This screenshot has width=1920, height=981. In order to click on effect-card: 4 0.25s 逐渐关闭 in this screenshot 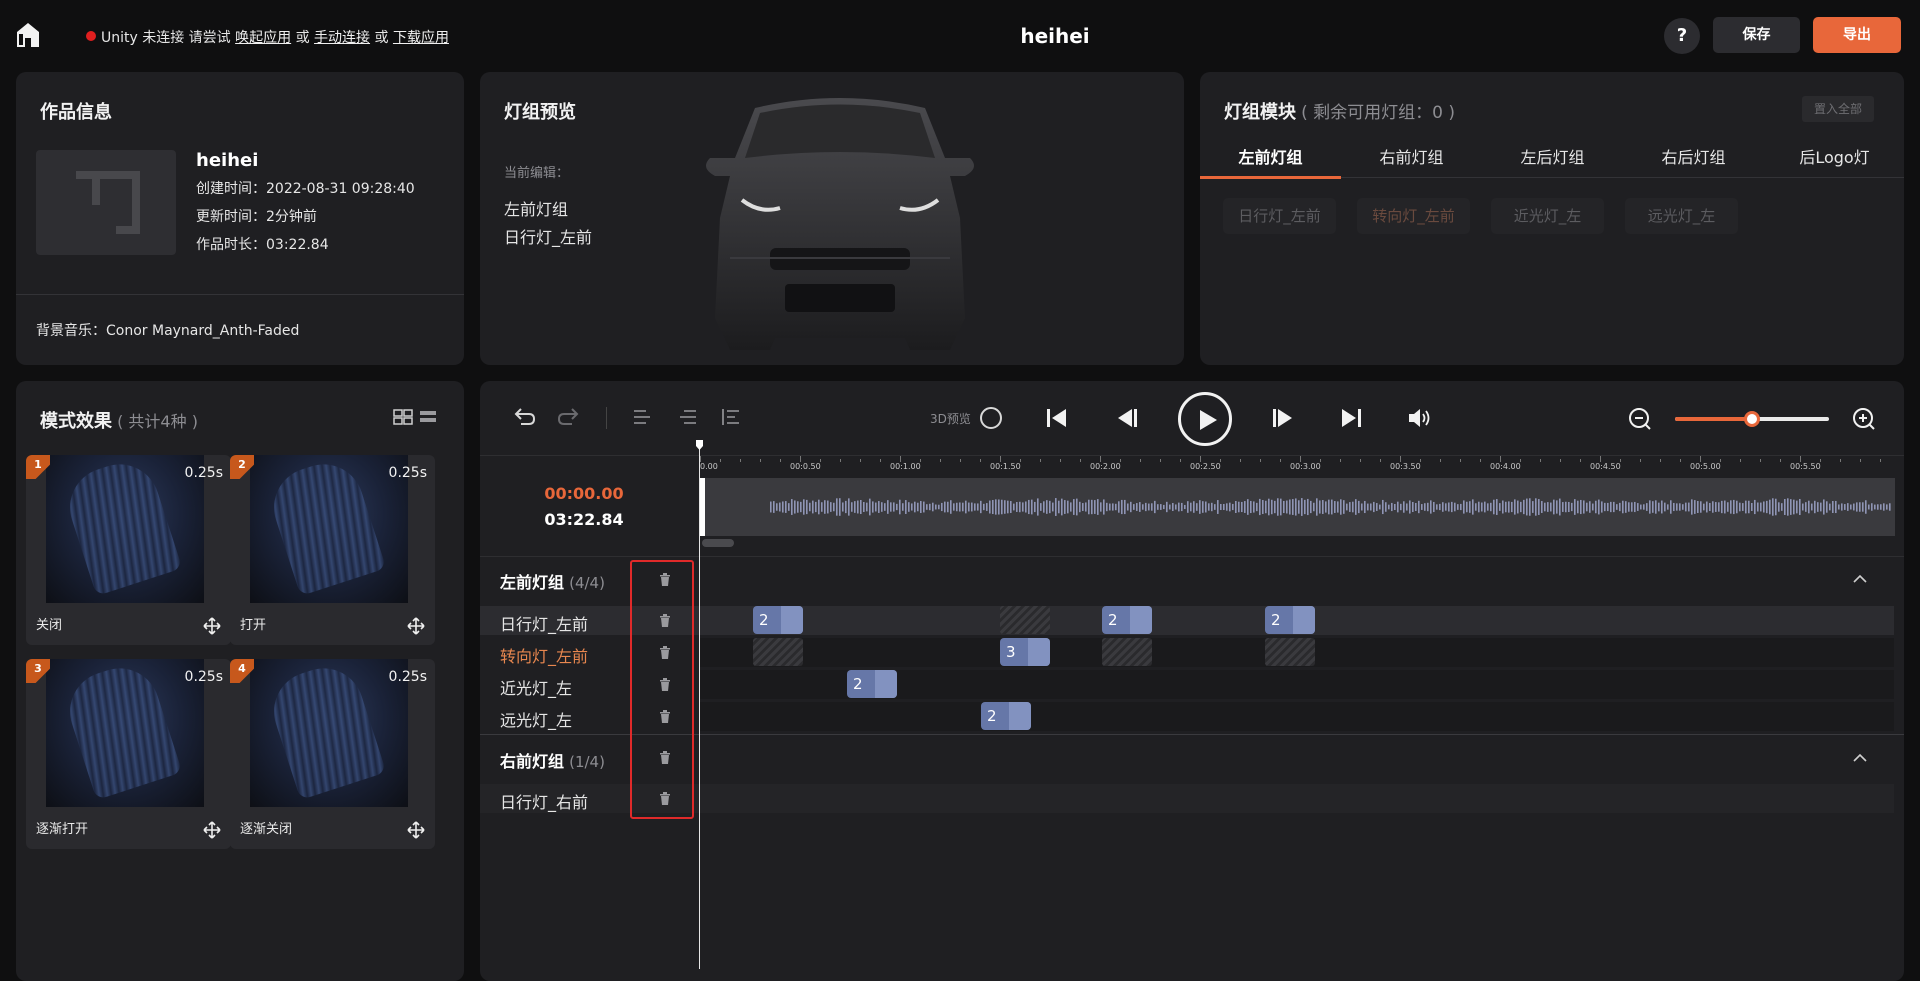, I will do `click(332, 754)`.